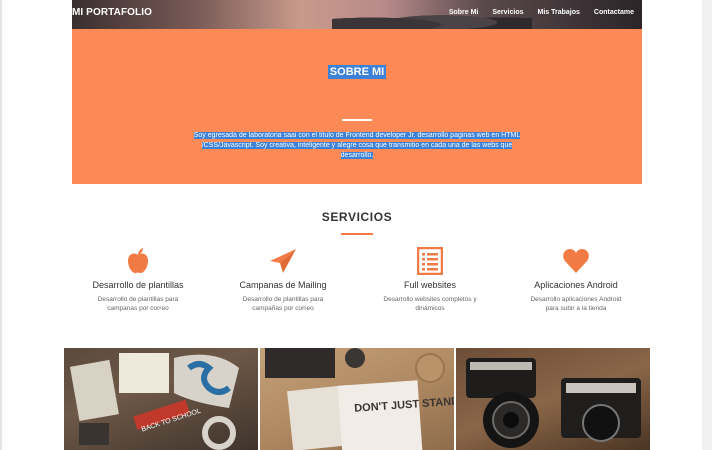 The width and height of the screenshot is (714, 450). What do you see at coordinates (576, 285) in the screenshot?
I see `service-name: Aplicaciones Android` at bounding box center [576, 285].